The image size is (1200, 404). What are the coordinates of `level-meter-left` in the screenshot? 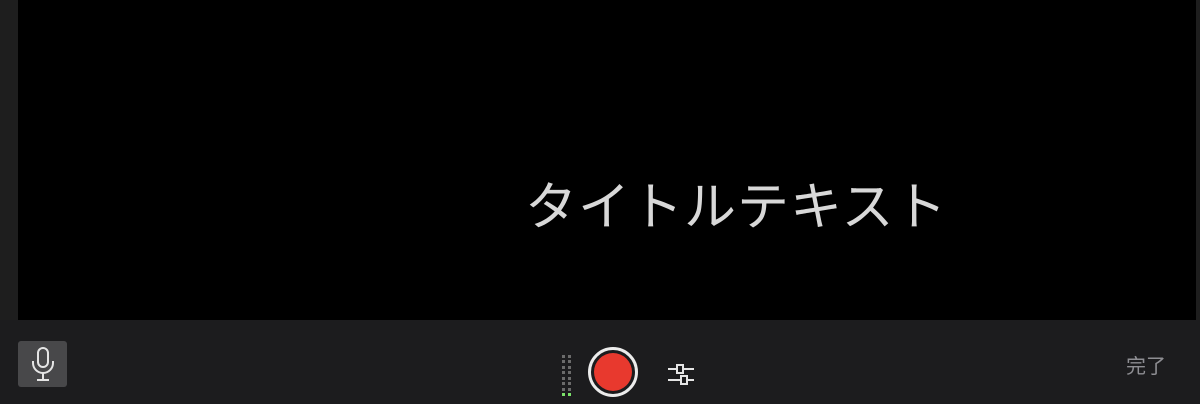 It's located at (563, 374).